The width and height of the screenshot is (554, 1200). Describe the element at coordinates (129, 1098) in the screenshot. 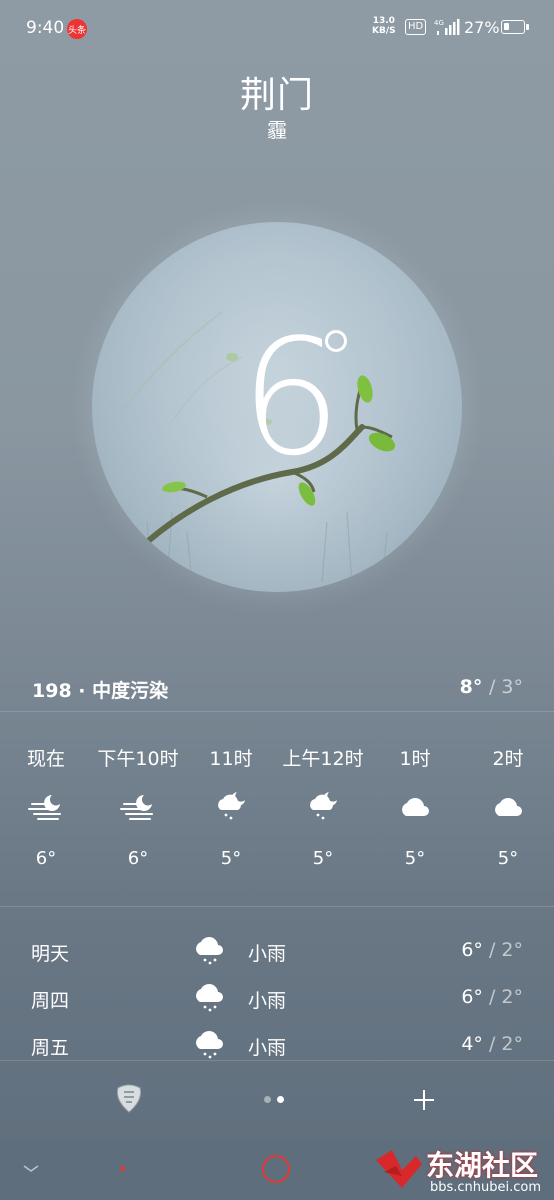

I see `weather-source-icon` at that location.